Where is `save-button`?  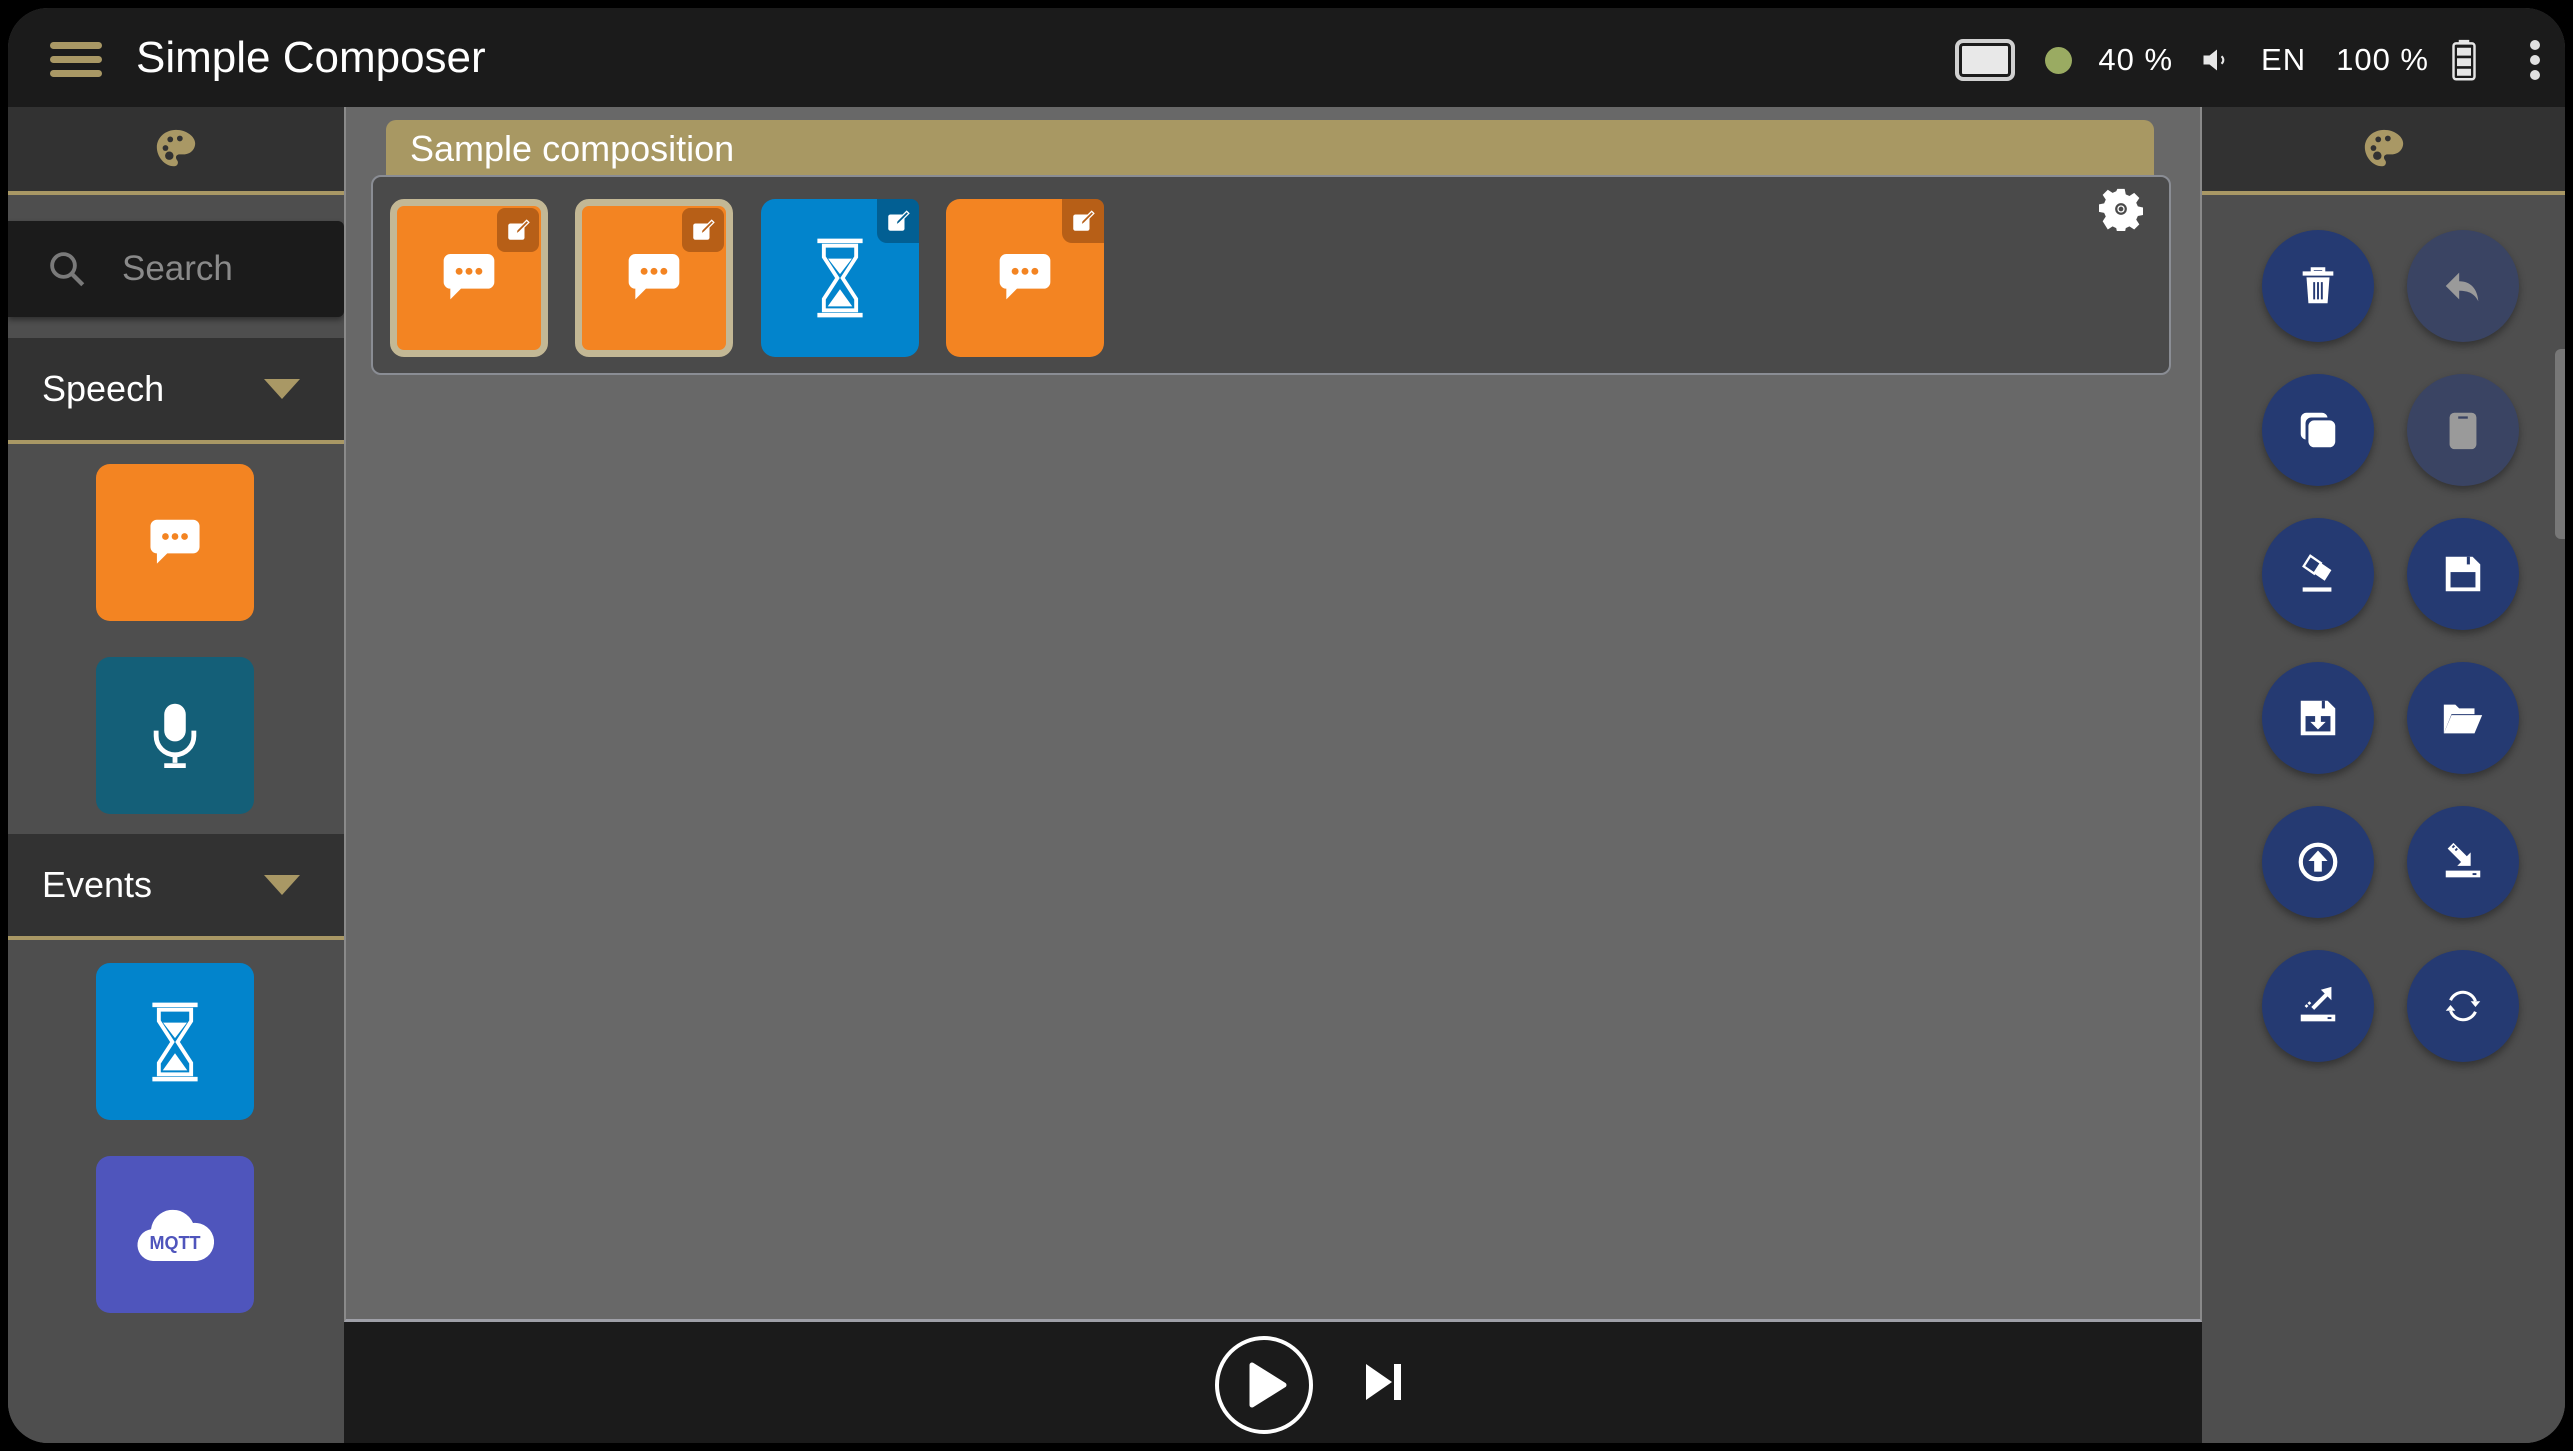
save-button is located at coordinates (2463, 574).